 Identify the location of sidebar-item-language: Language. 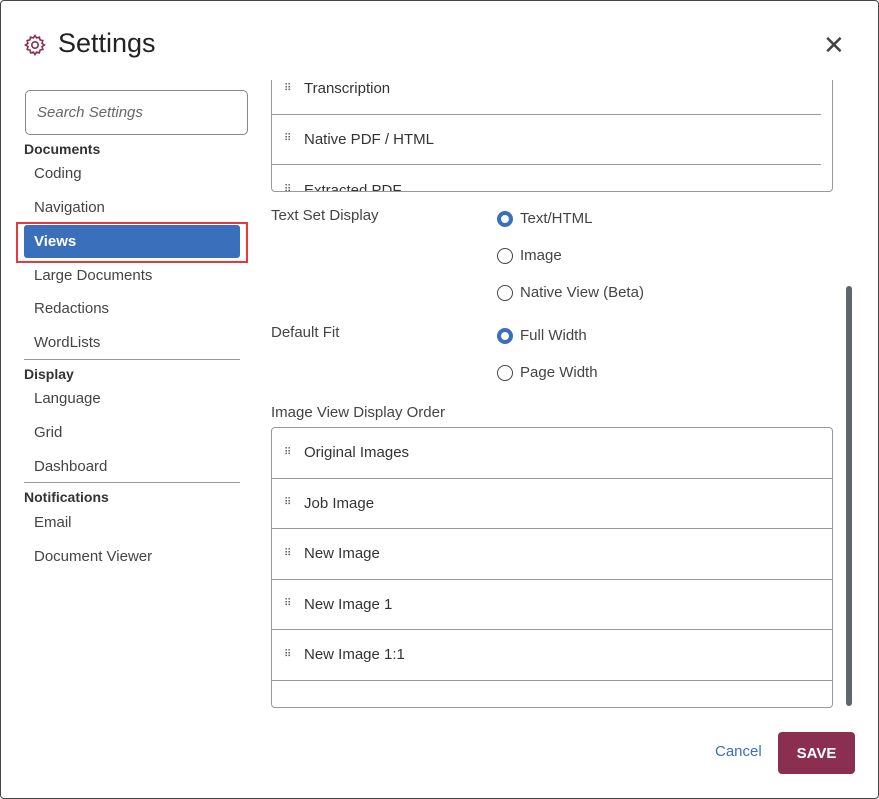
(132, 398).